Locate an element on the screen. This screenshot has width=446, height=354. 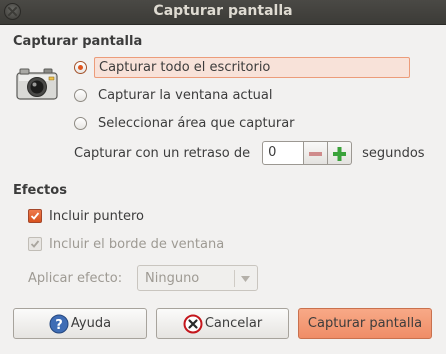
chevron-down-icon is located at coordinates (245, 279).